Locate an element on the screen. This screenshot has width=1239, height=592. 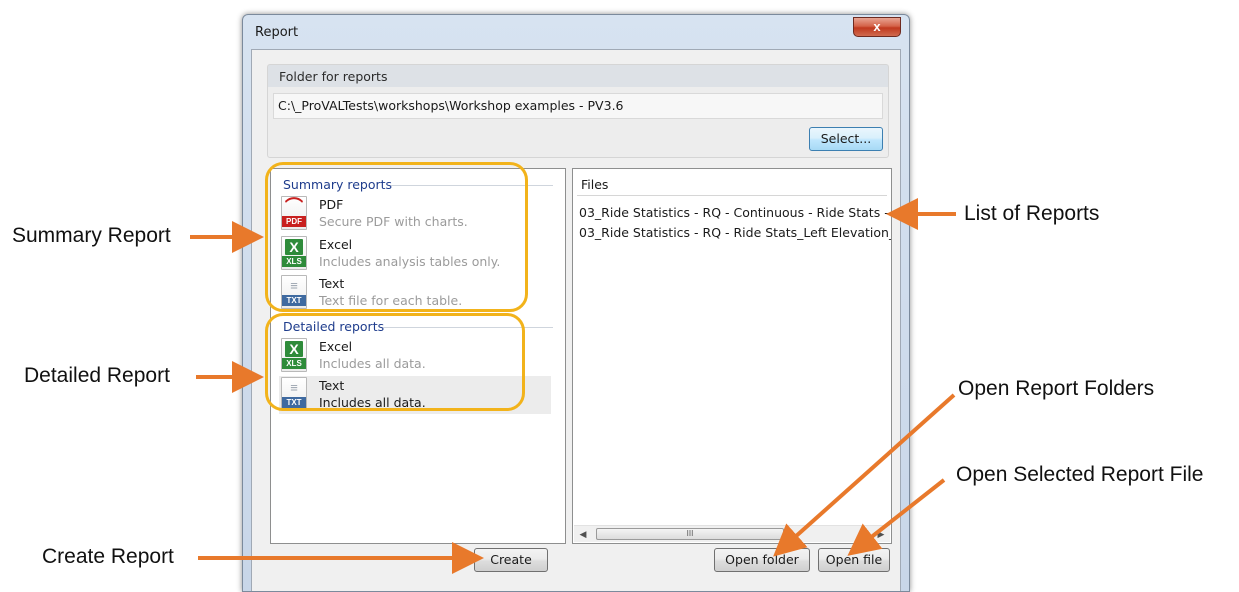
list-of-reports-callout: List of Reports is located at coordinates (1032, 213).